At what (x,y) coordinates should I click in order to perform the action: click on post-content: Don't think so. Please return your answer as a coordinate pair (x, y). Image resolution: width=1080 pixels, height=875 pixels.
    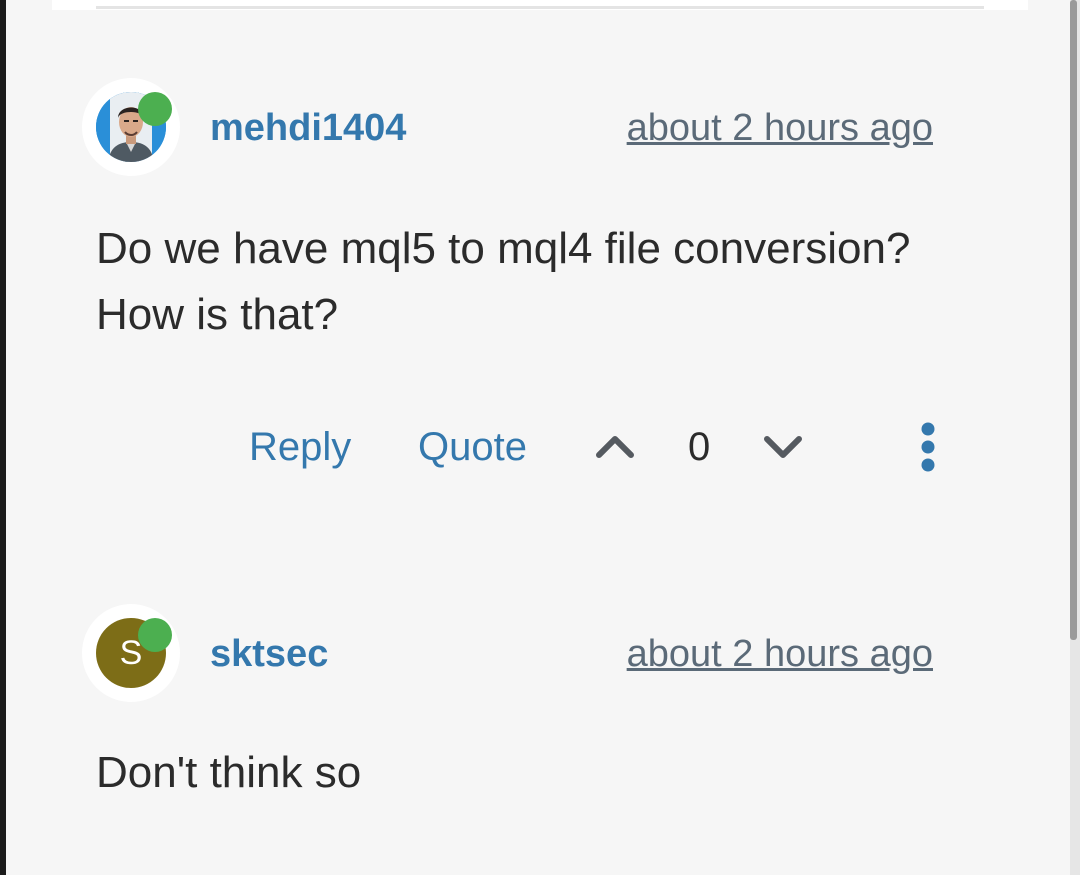
    Looking at the image, I should click on (229, 772).